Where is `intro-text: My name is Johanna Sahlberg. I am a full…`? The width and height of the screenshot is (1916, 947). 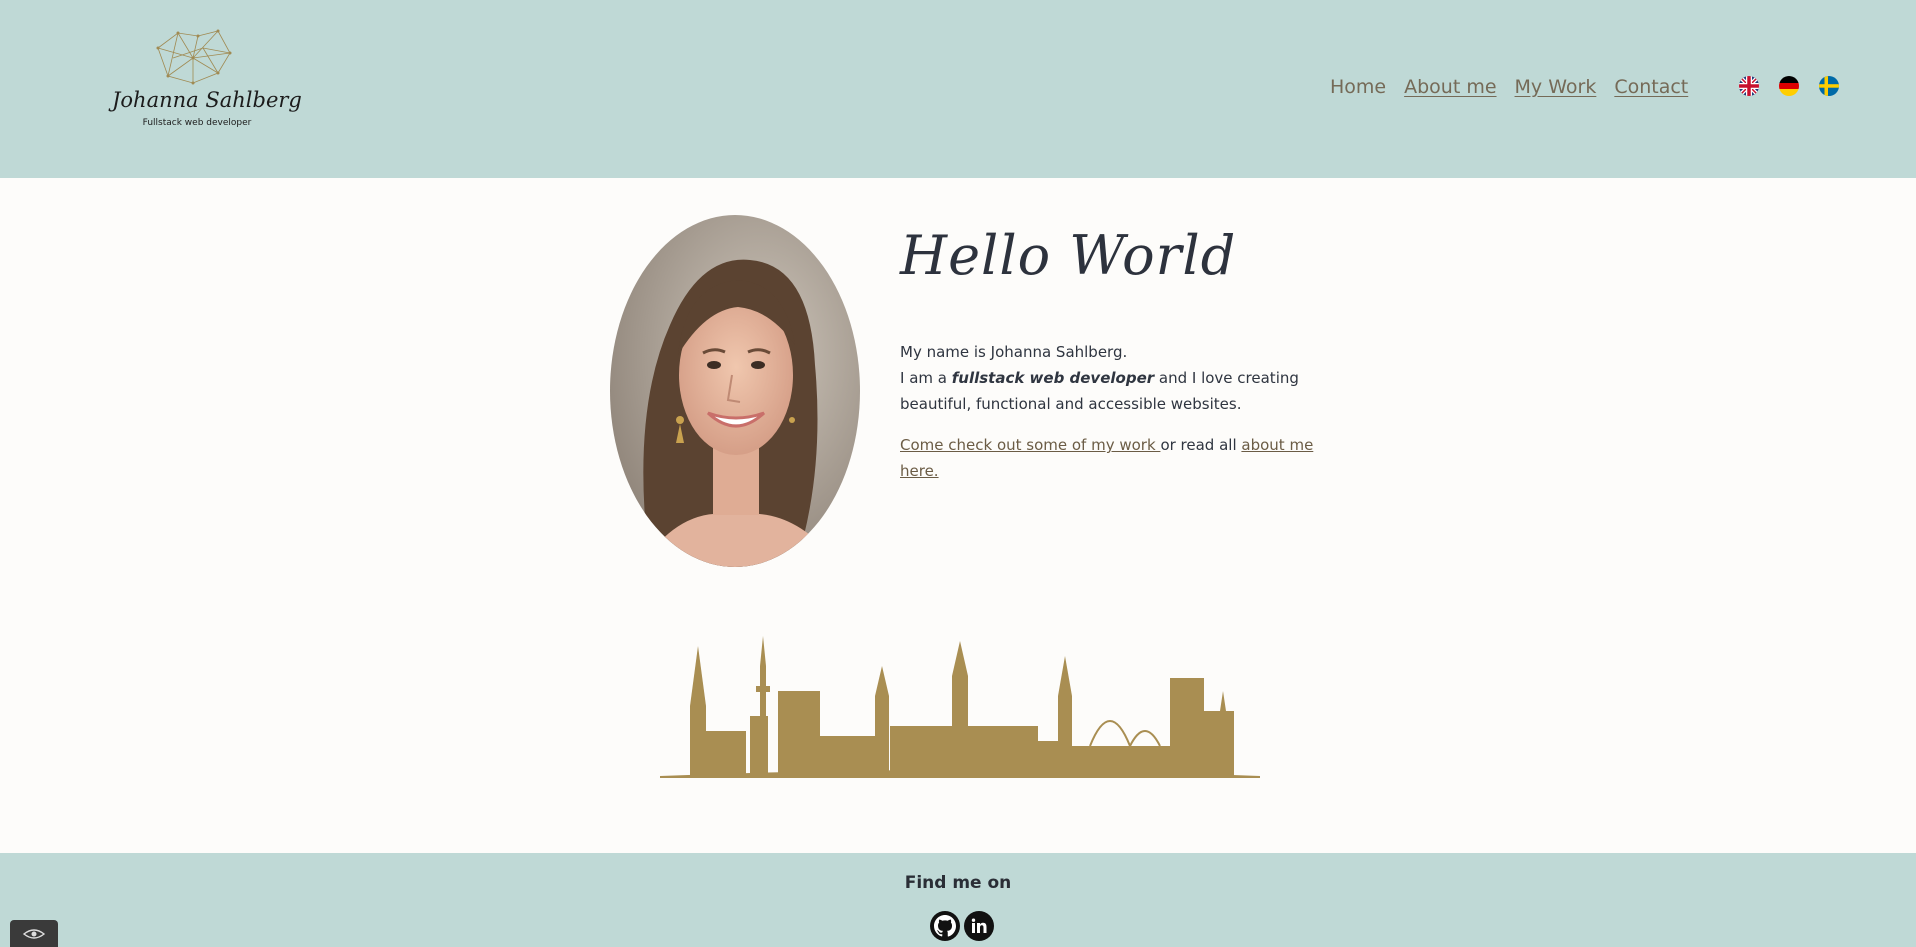
intro-text: My name is Johanna Sahlberg. I am a full… is located at coordinates (1110, 411).